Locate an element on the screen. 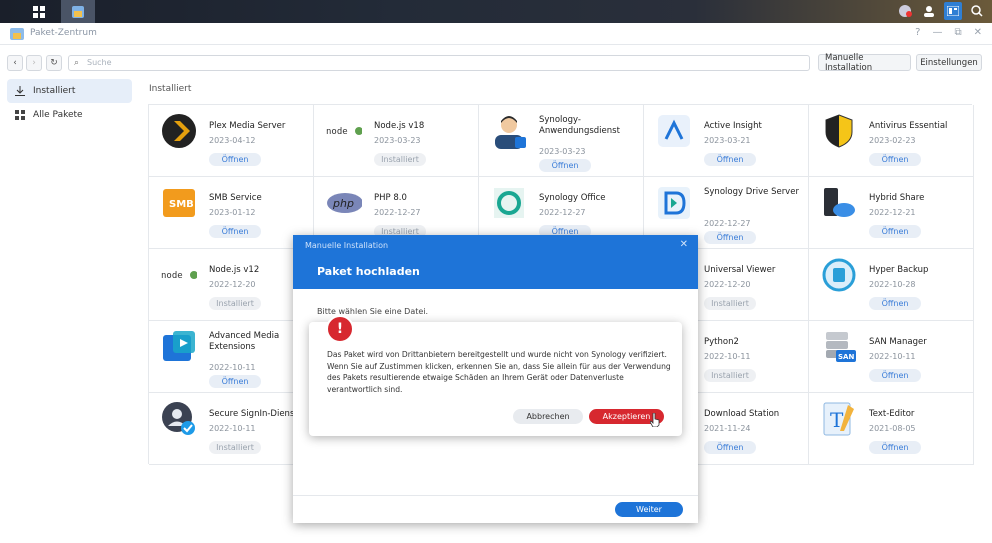  package-name: SAN Manager is located at coordinates (898, 342).